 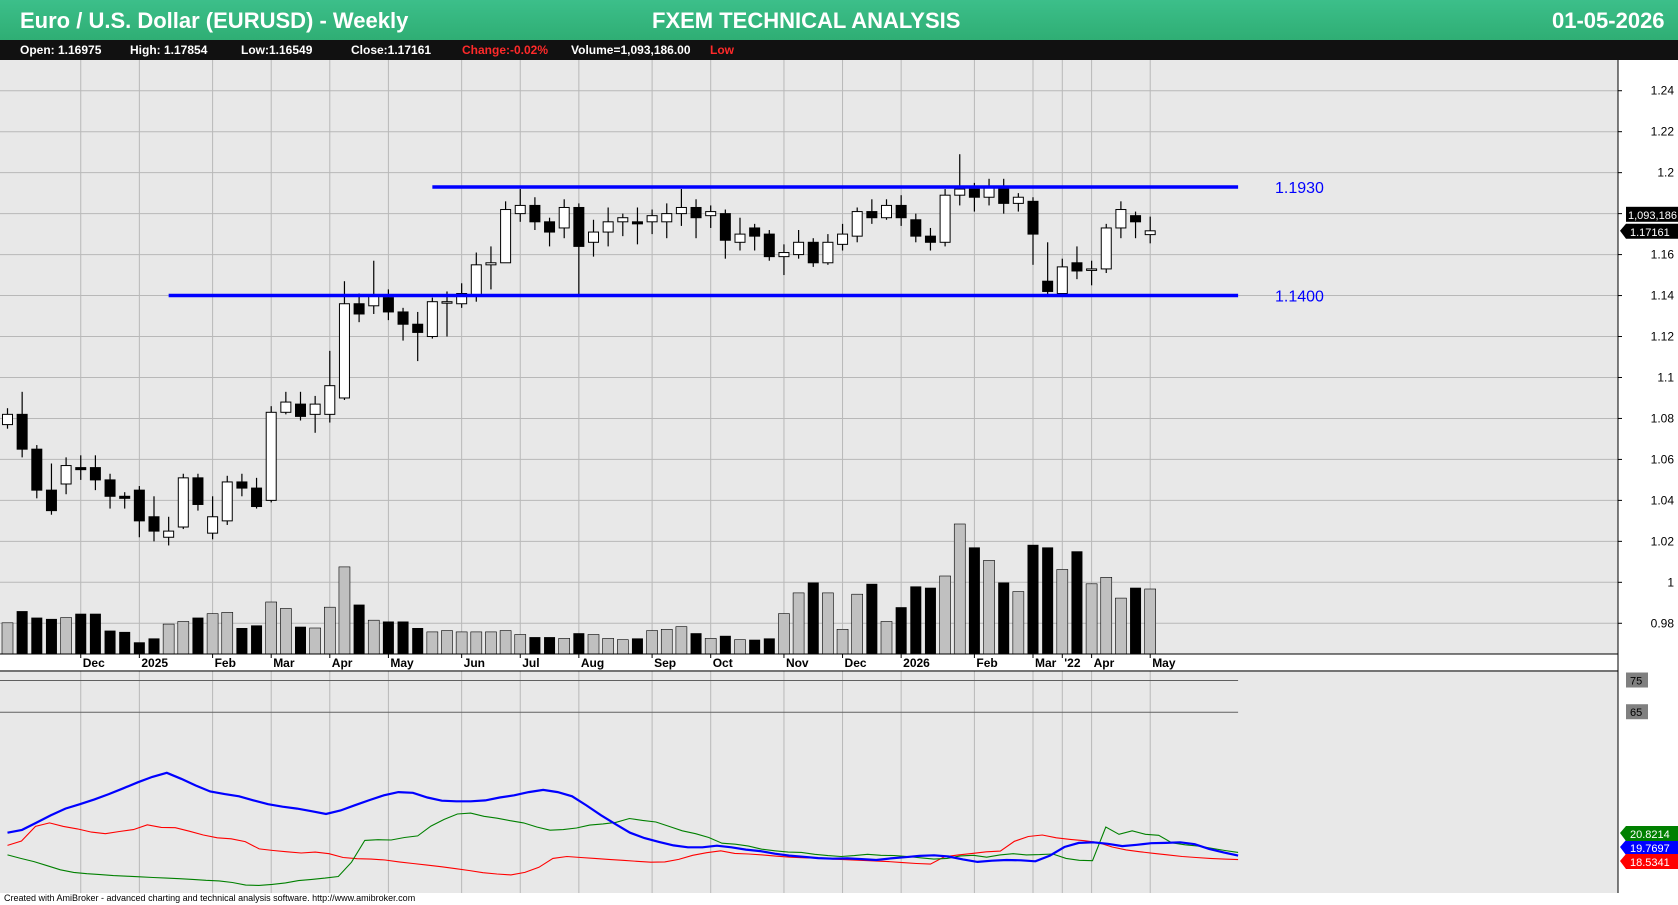 What do you see at coordinates (916, 663) in the screenshot?
I see `x-tick-label: 2026` at bounding box center [916, 663].